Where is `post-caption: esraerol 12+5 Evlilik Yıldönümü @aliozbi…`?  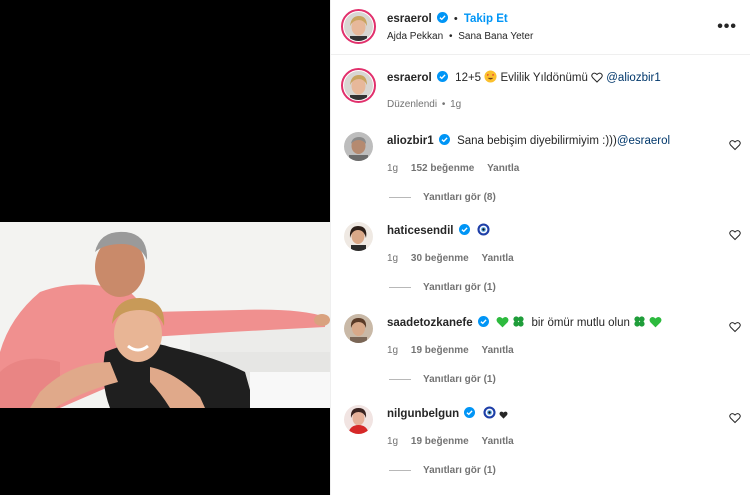 post-caption: esraerol 12+5 Evlilik Yıldönümü @aliozbi… is located at coordinates (540, 93).